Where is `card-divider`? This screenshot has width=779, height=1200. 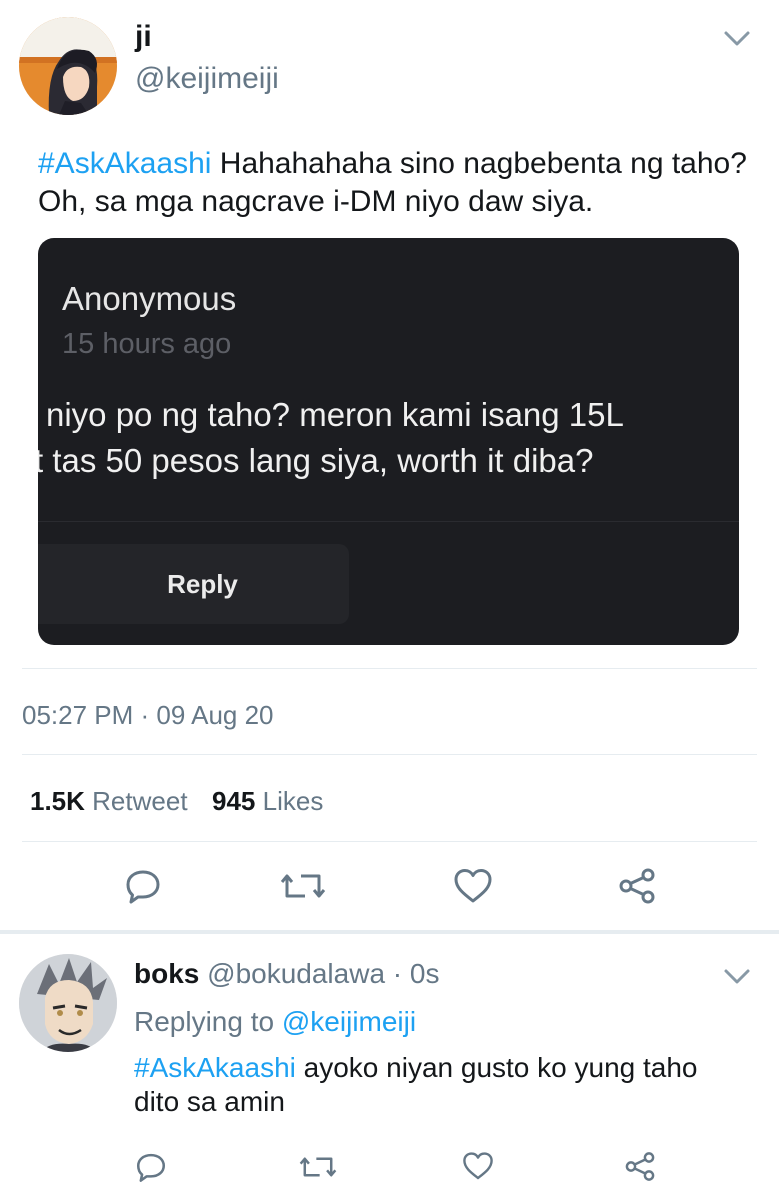
card-divider is located at coordinates (388, 521).